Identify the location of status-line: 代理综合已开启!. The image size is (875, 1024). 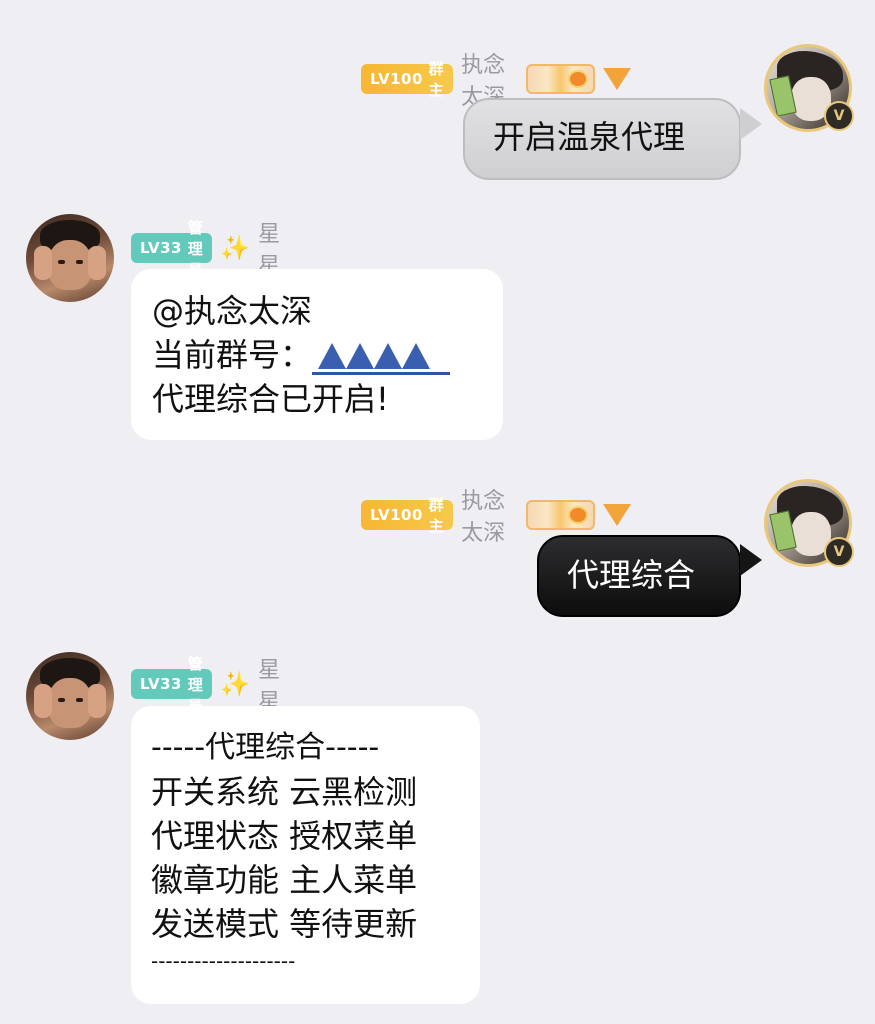
(270, 399).